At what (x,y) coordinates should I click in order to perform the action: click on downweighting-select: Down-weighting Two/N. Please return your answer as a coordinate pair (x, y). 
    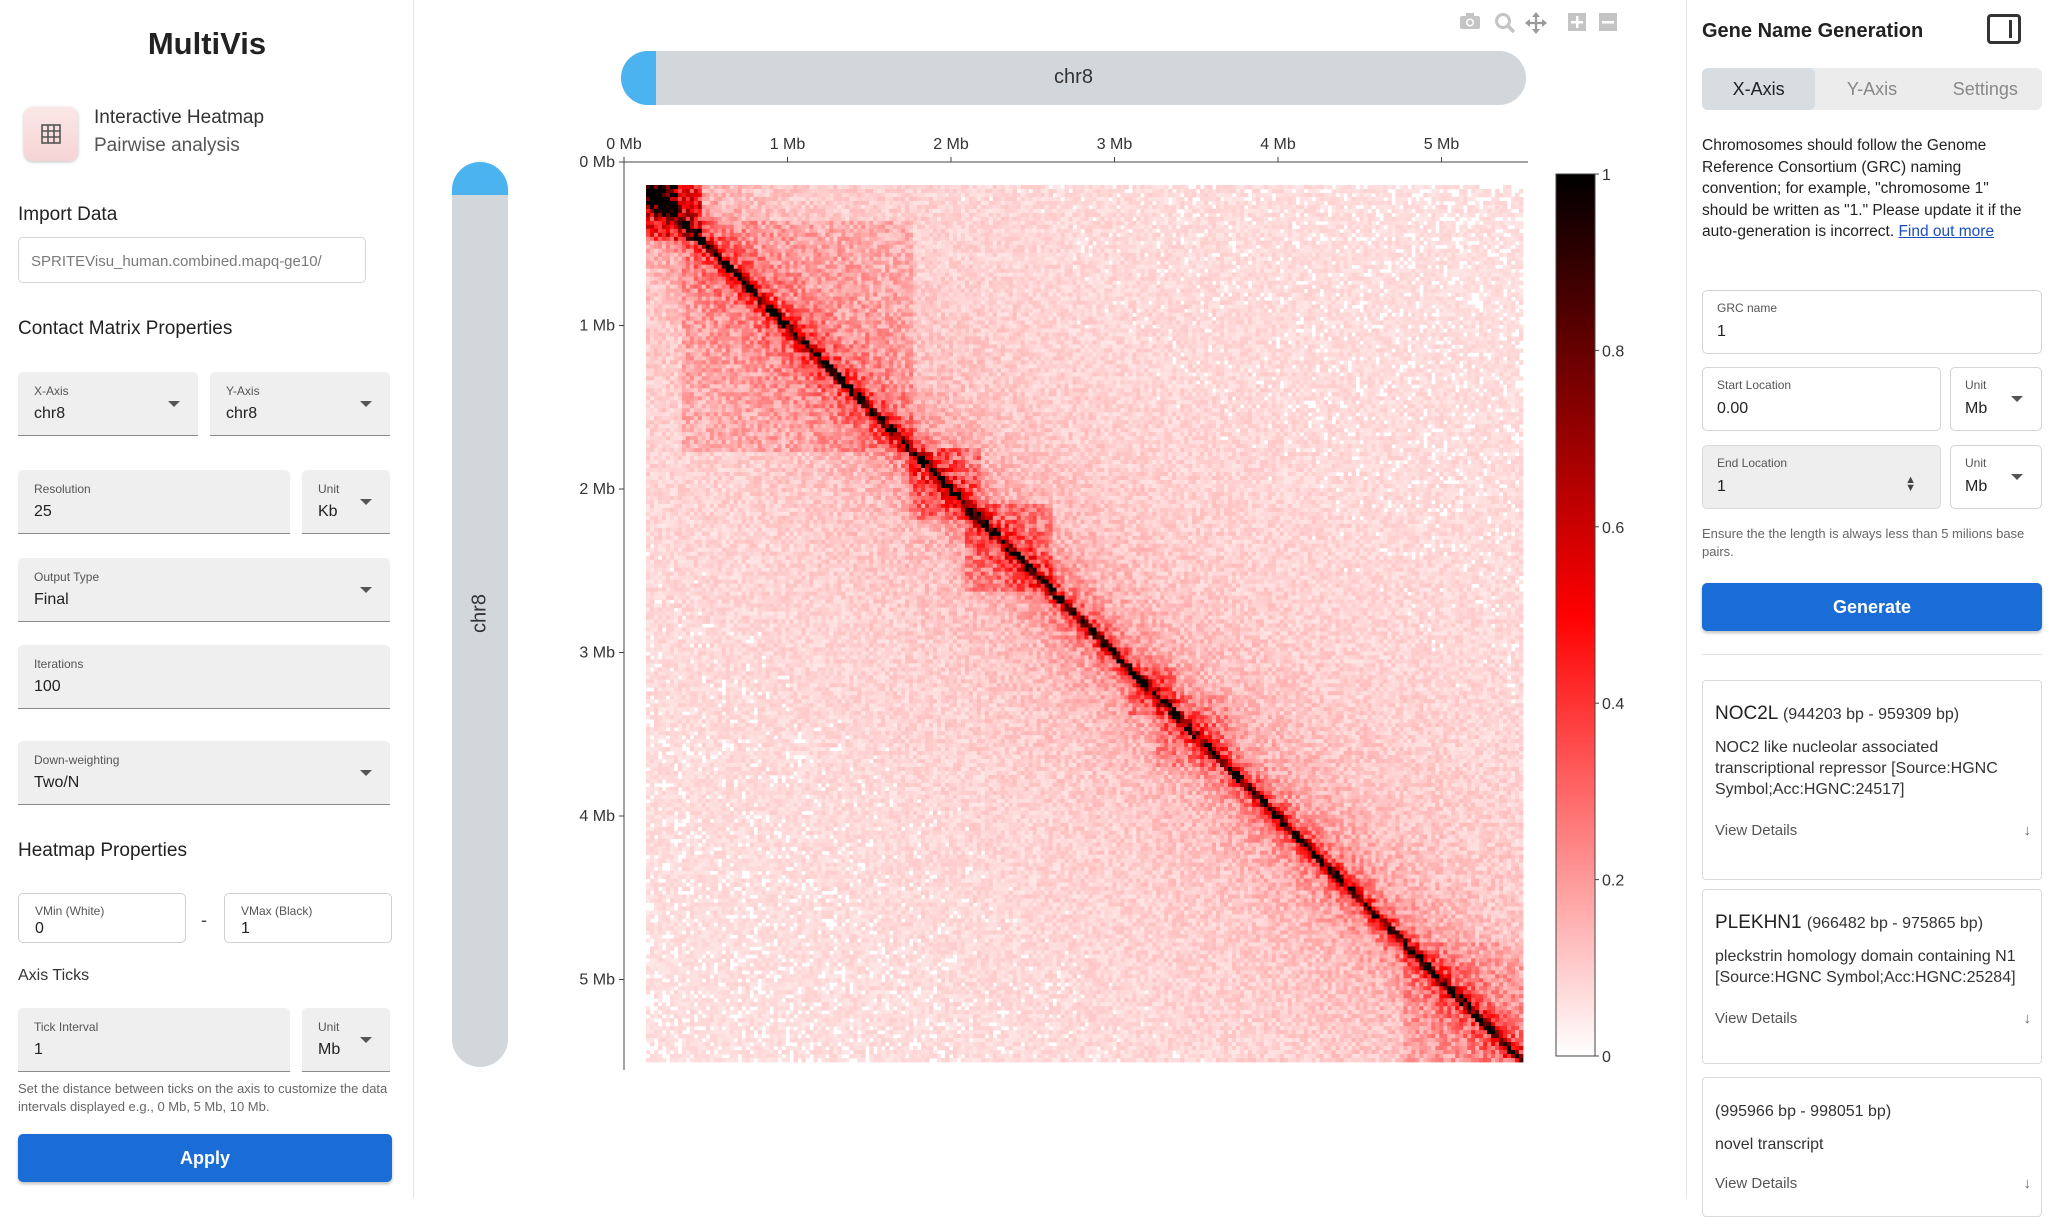
    Looking at the image, I should click on (204, 773).